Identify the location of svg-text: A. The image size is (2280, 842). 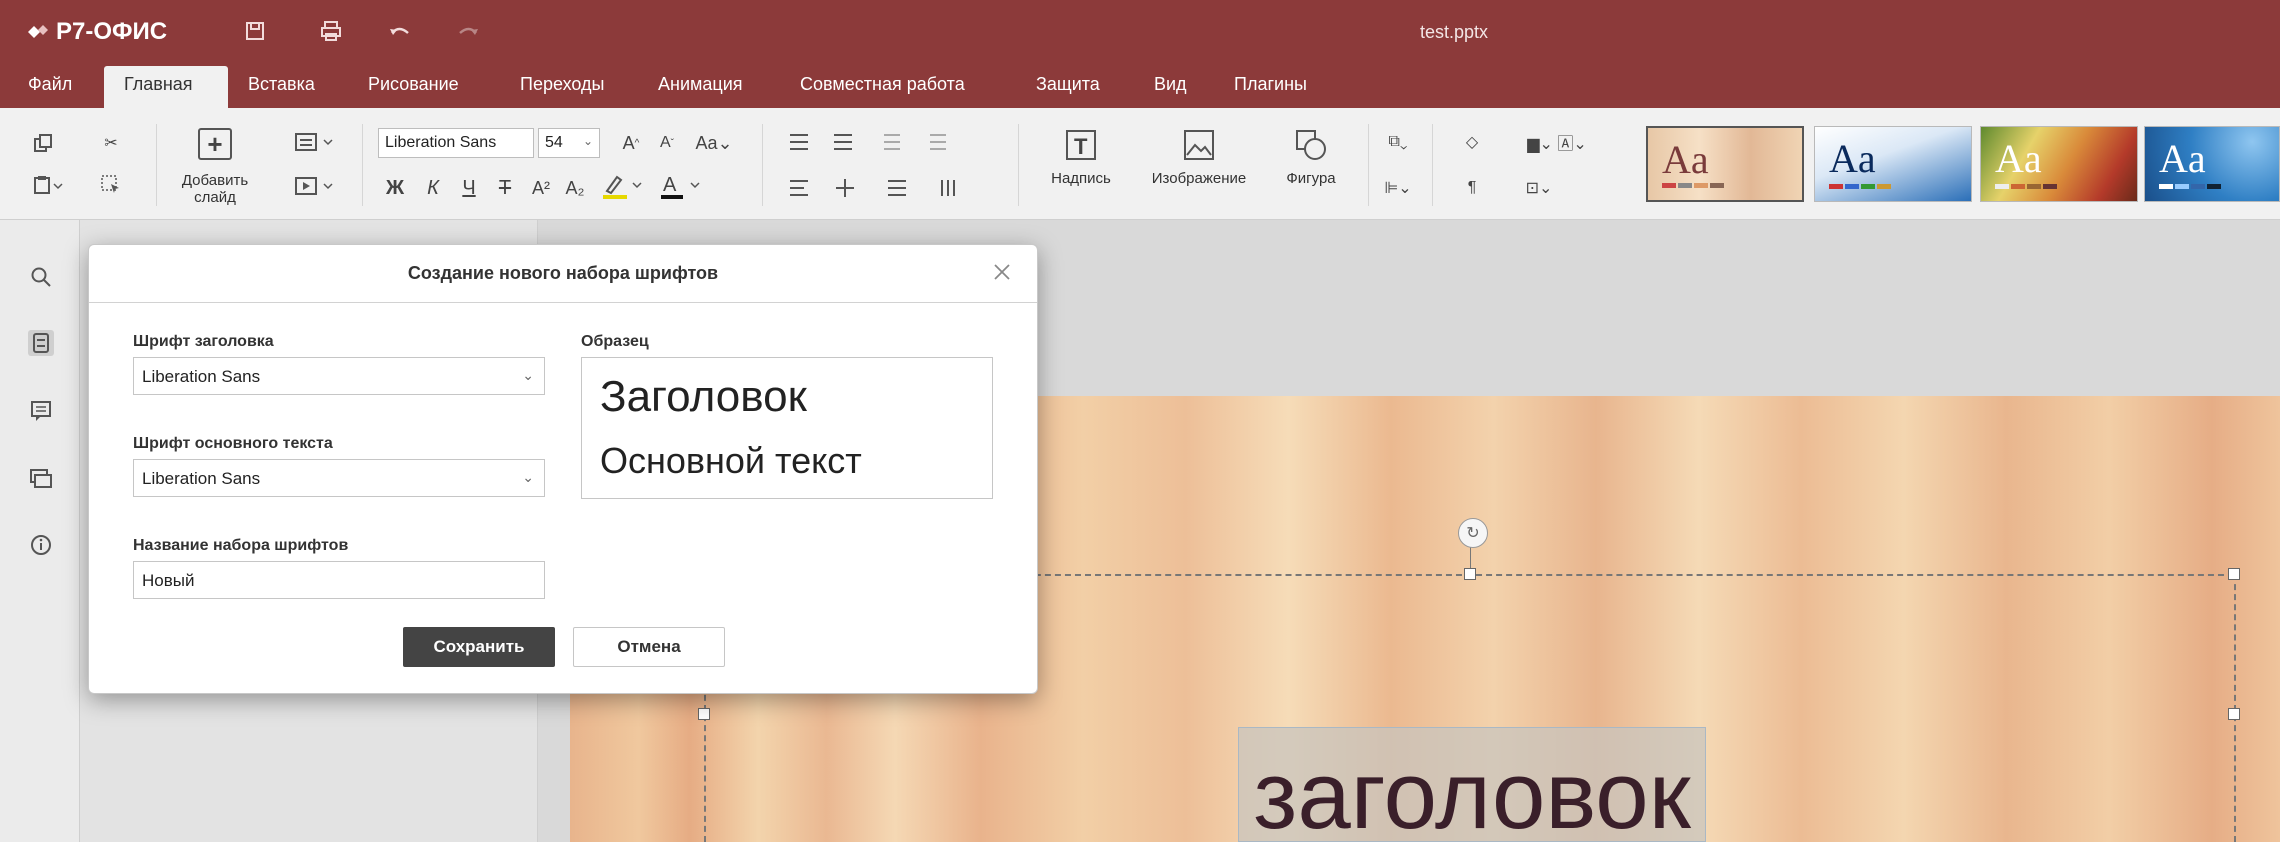
(670, 185).